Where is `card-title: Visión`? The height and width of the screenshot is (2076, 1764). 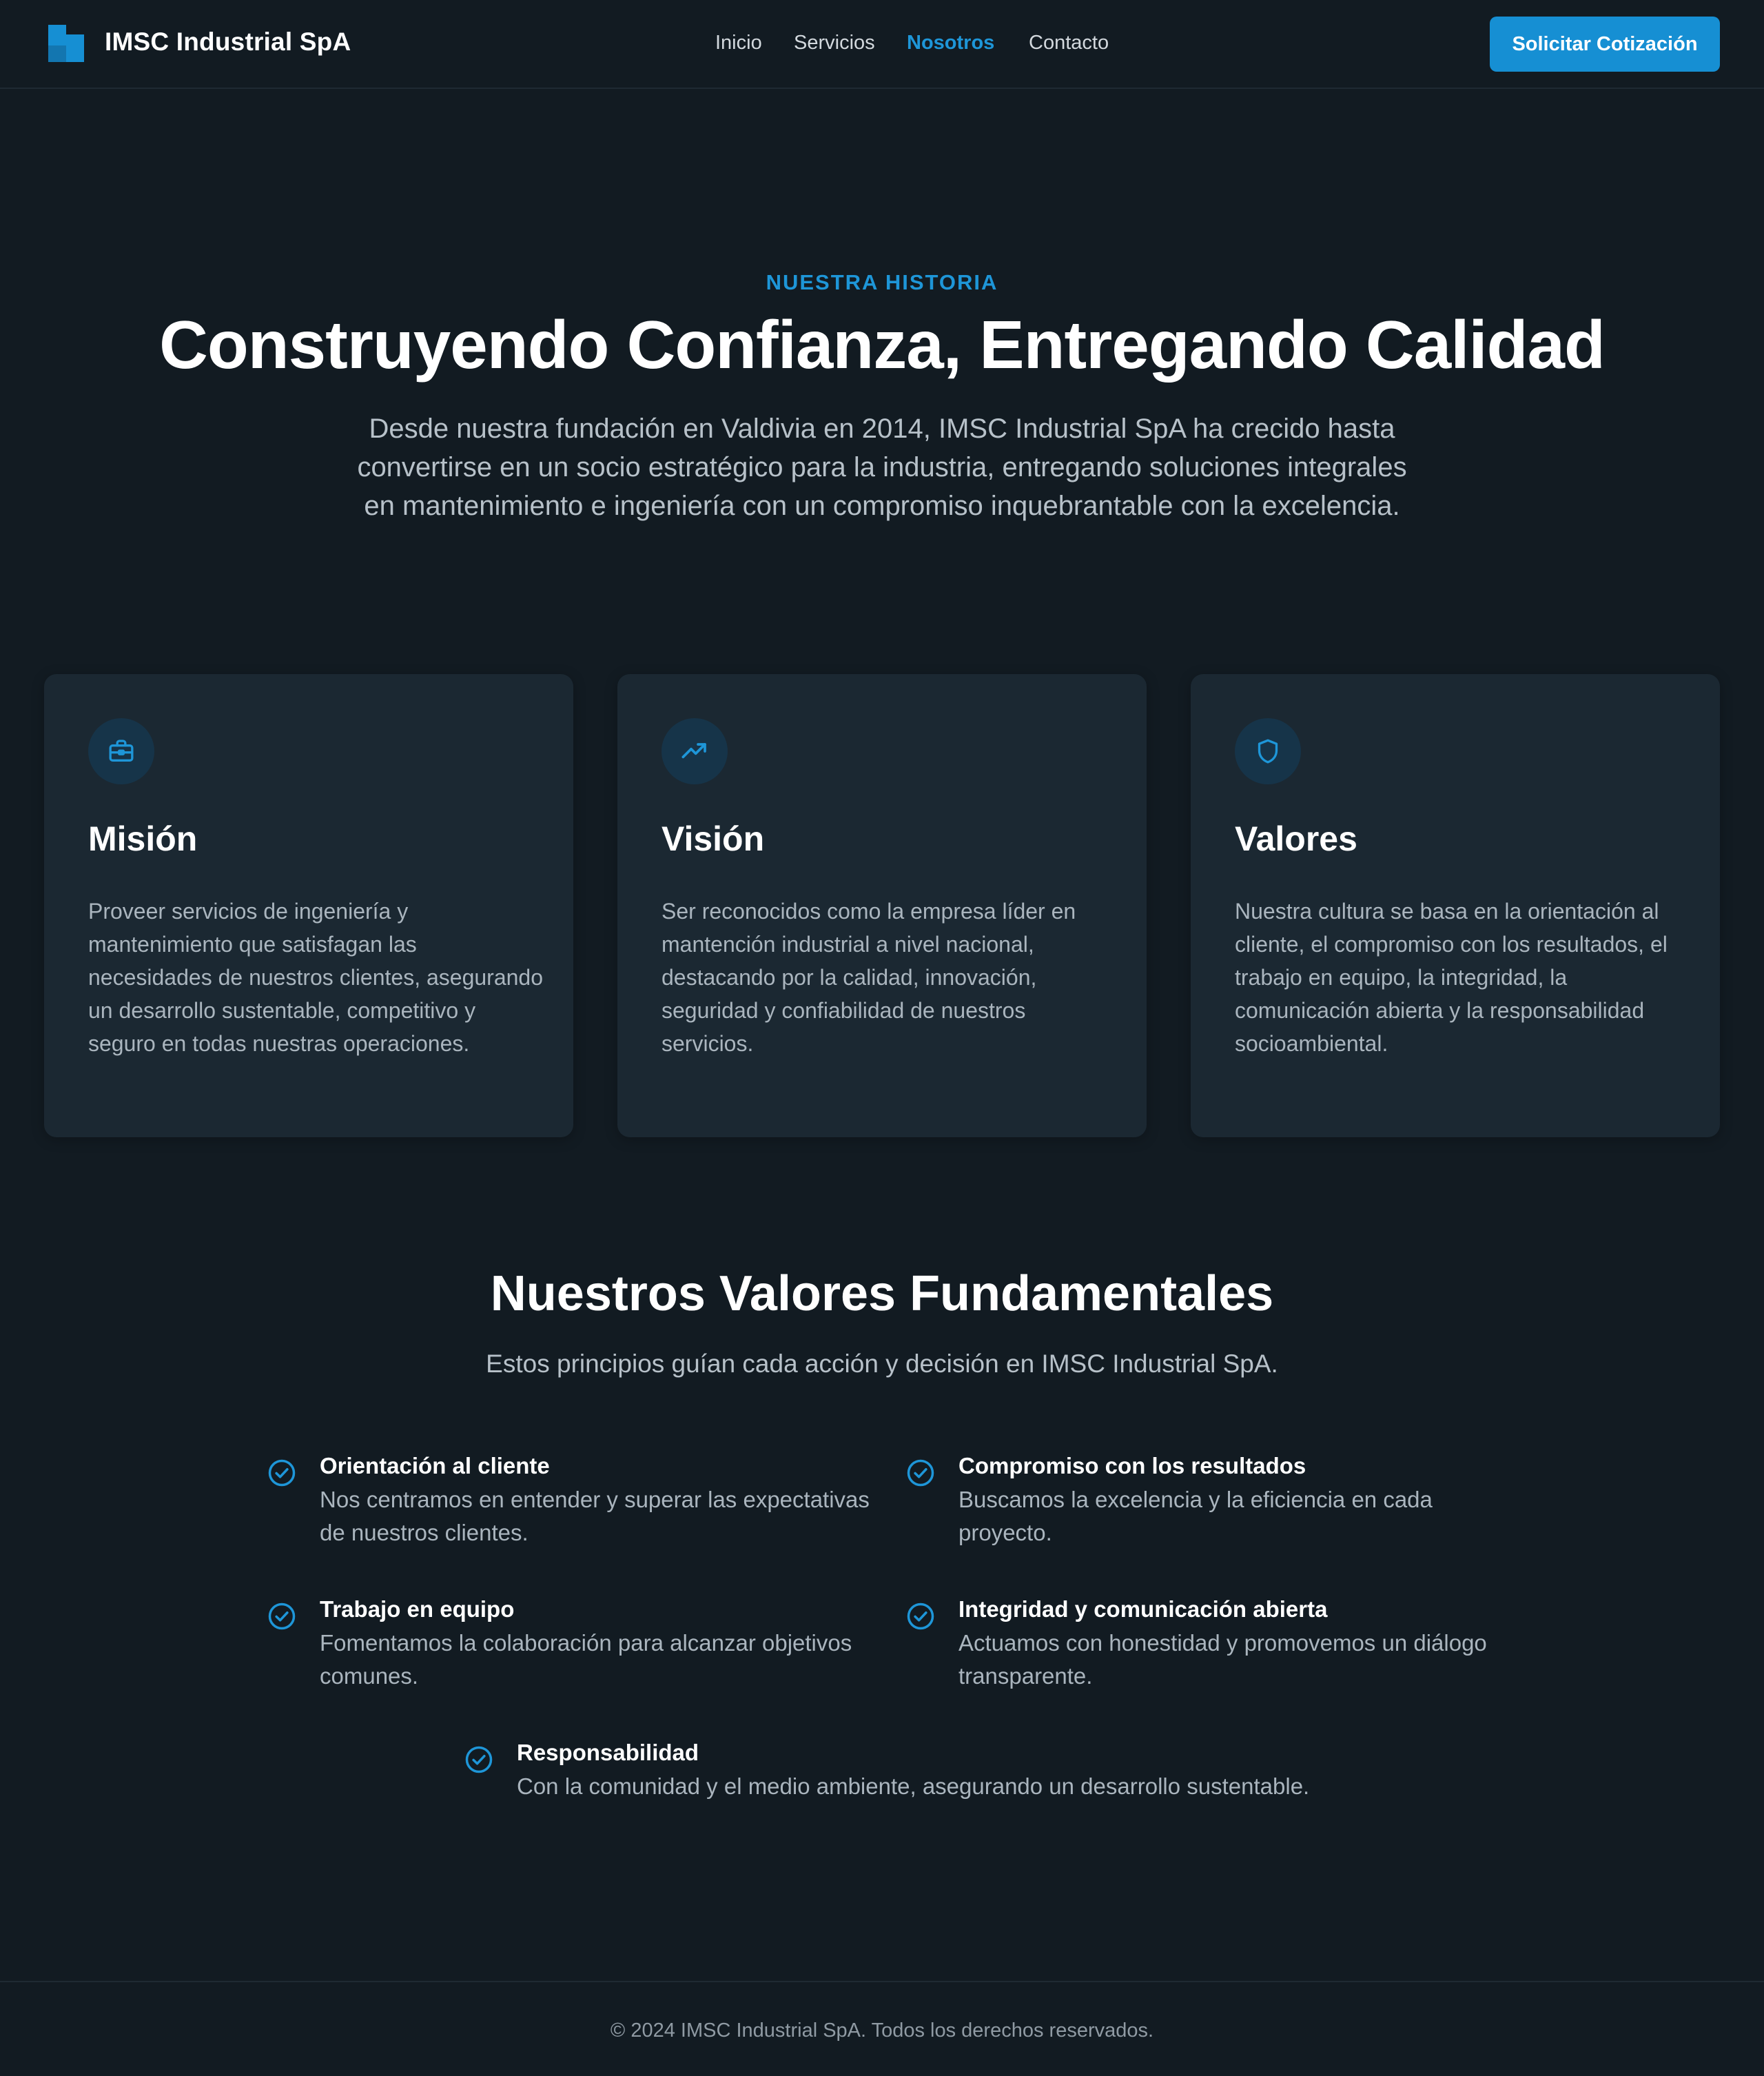 card-title: Visión is located at coordinates (713, 839).